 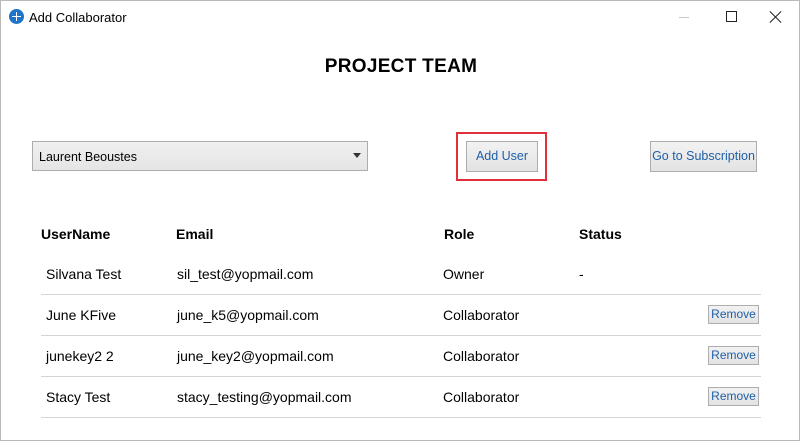 I want to click on chevron-down-icon, so click(x=357, y=155).